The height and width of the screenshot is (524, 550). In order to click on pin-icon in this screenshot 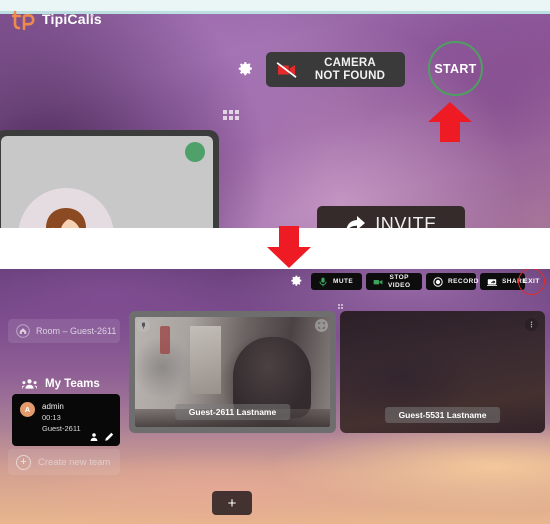, I will do `click(143, 325)`.